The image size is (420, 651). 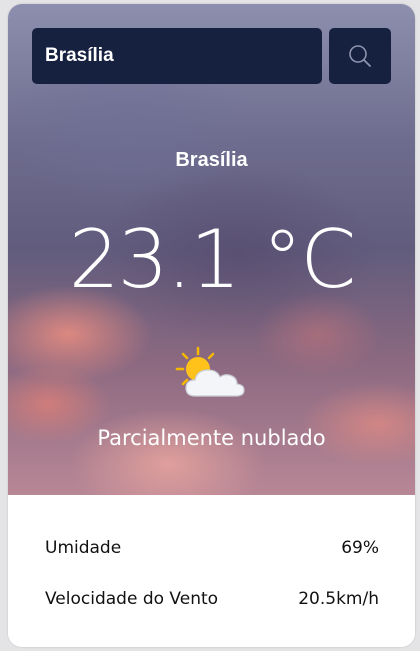 What do you see at coordinates (360, 548) in the screenshot?
I see `humidity-value: 69%` at bounding box center [360, 548].